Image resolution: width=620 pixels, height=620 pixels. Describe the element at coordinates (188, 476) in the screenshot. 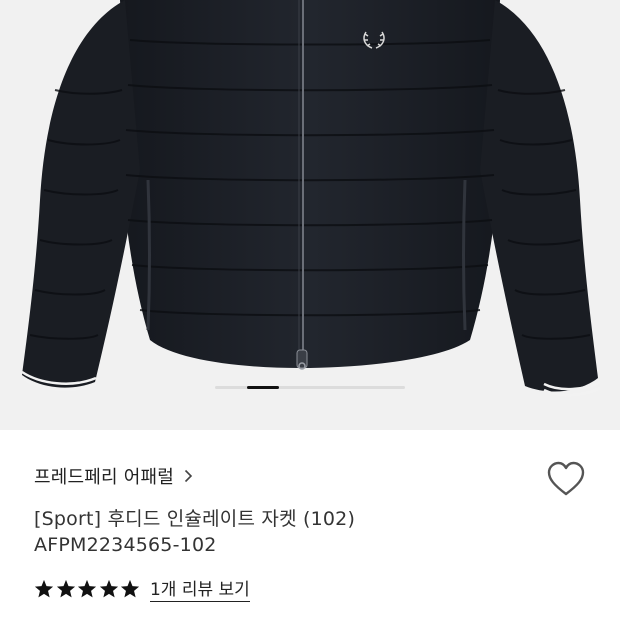

I see `chevron-right-icon` at that location.